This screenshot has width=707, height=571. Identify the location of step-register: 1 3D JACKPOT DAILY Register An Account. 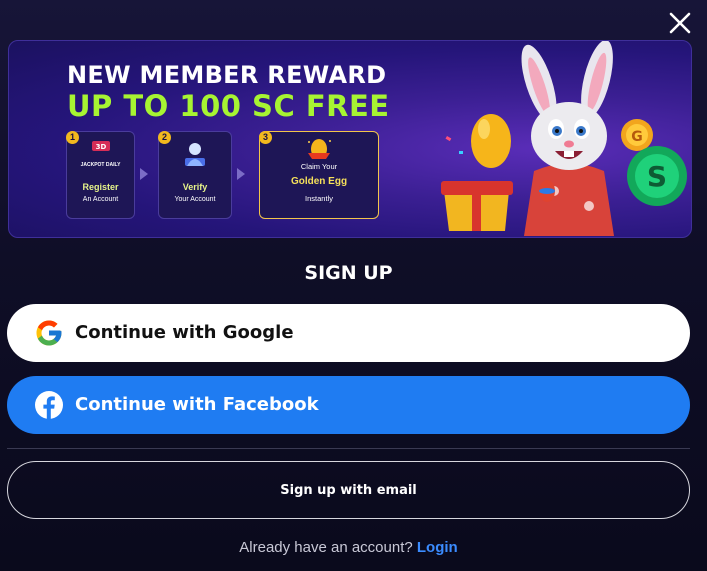
(100, 175).